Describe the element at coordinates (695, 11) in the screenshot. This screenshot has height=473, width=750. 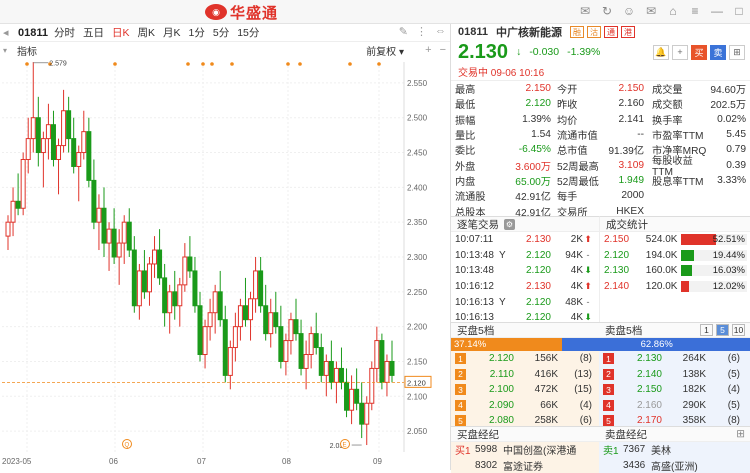
I see `menu-icon: ≡` at that location.